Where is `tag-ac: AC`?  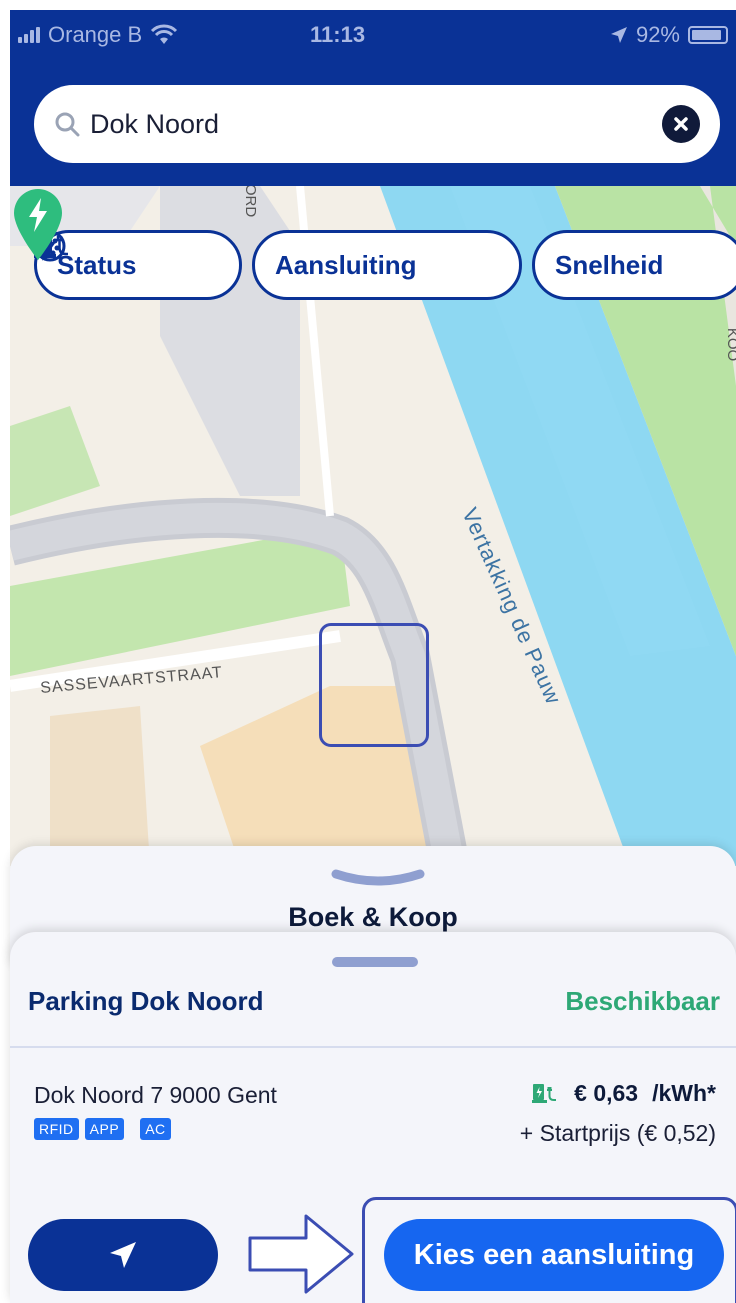
tag-ac: AC is located at coordinates (155, 1129).